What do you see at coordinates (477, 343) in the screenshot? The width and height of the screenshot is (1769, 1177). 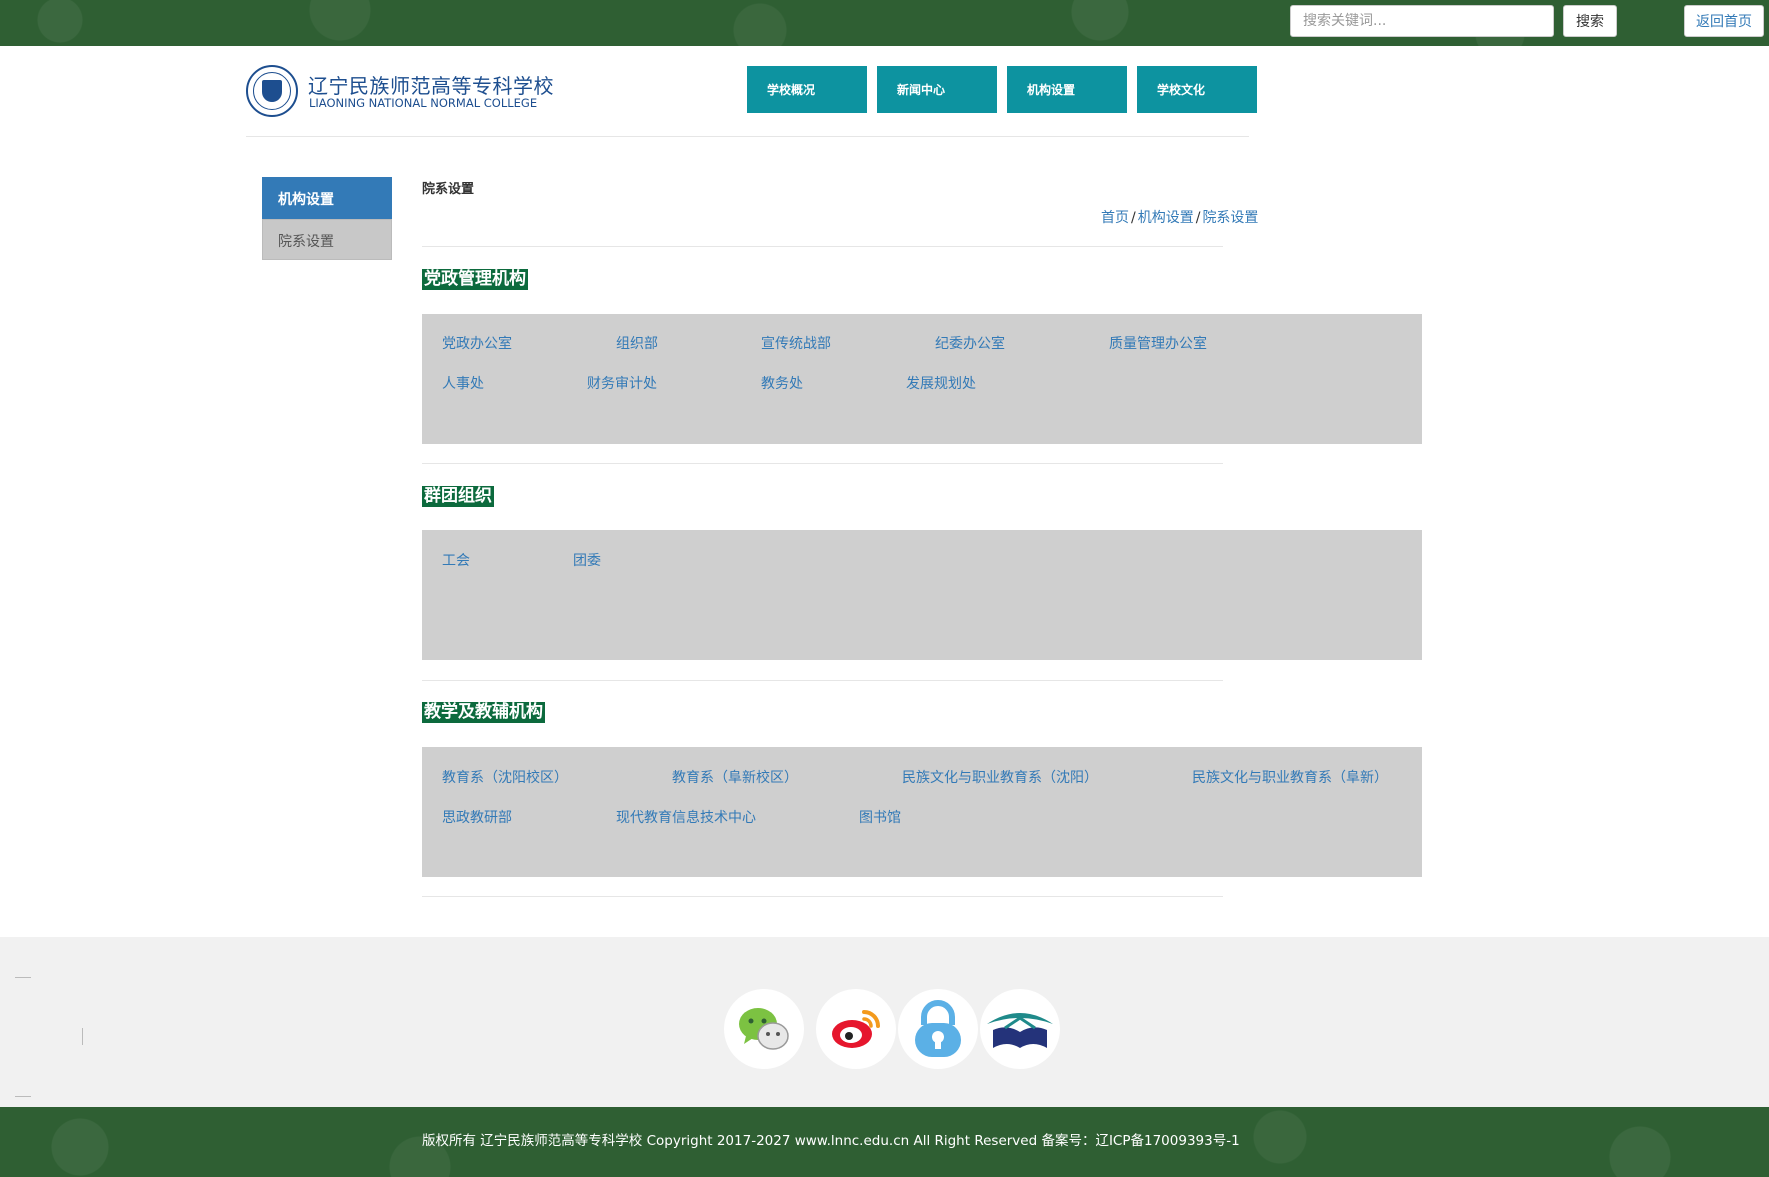 I see `dept-link: 党政办公室` at bounding box center [477, 343].